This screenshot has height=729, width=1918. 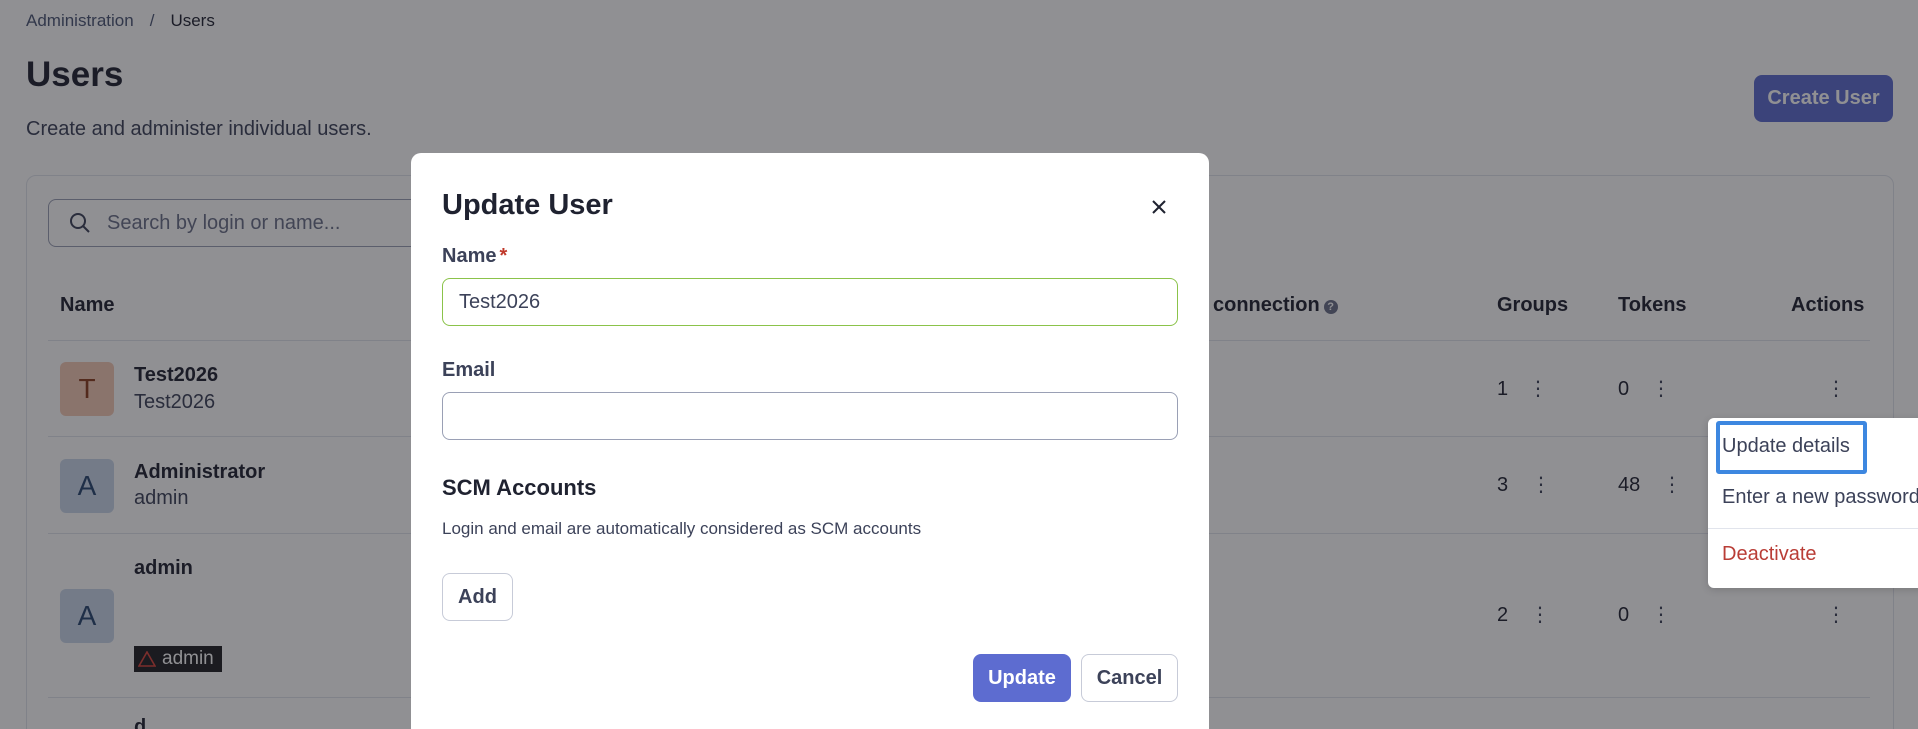 I want to click on menu-item-update-details: Update details, so click(x=1786, y=446).